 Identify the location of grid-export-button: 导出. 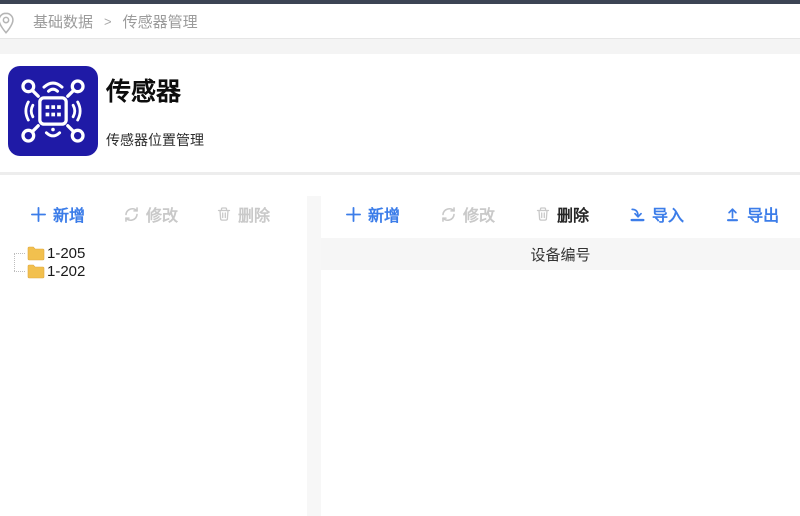
(751, 214).